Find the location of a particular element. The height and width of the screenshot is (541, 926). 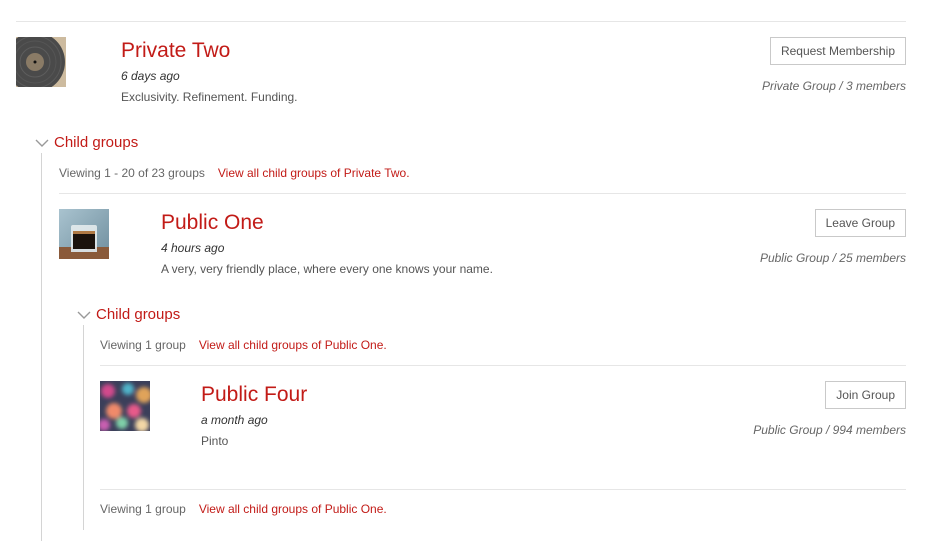

group-type-members: Public Group / 994 members is located at coordinates (829, 430).